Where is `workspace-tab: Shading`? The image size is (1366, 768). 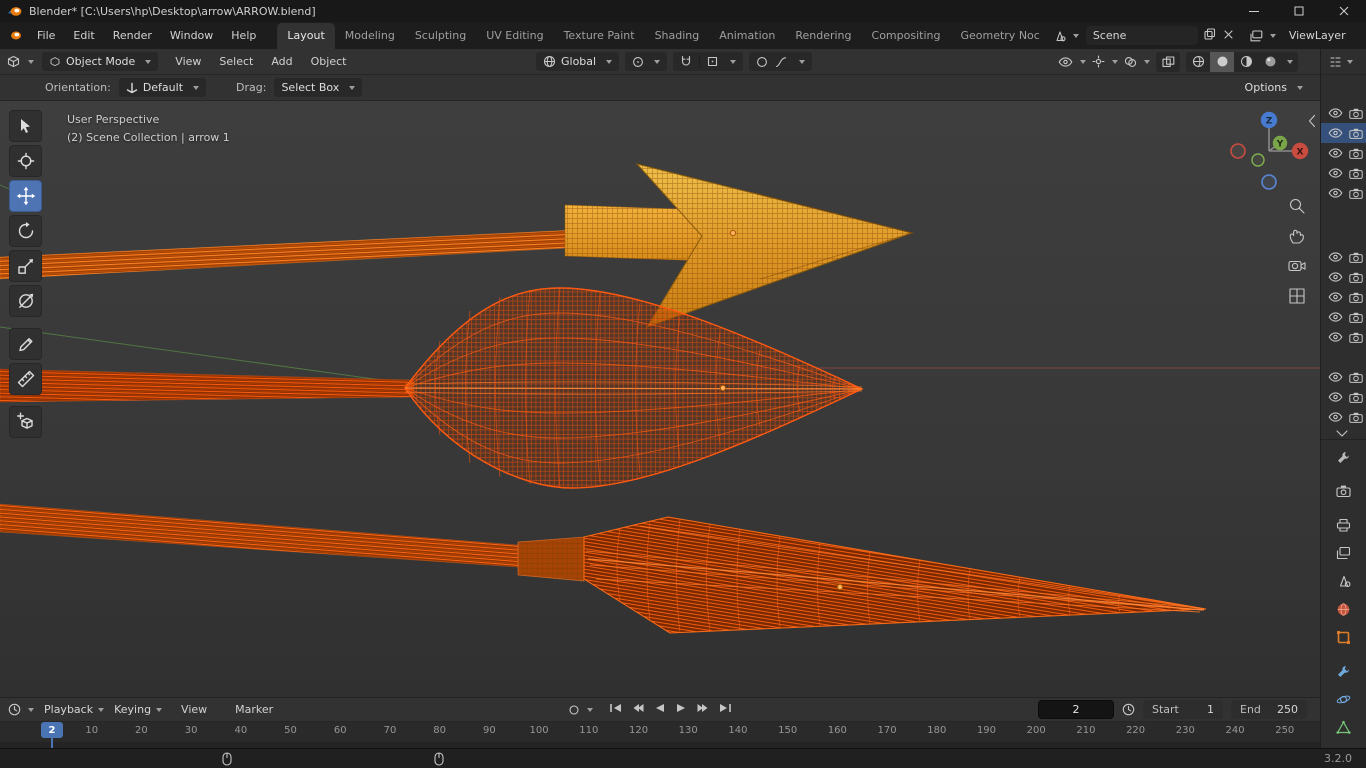 workspace-tab: Shading is located at coordinates (677, 36).